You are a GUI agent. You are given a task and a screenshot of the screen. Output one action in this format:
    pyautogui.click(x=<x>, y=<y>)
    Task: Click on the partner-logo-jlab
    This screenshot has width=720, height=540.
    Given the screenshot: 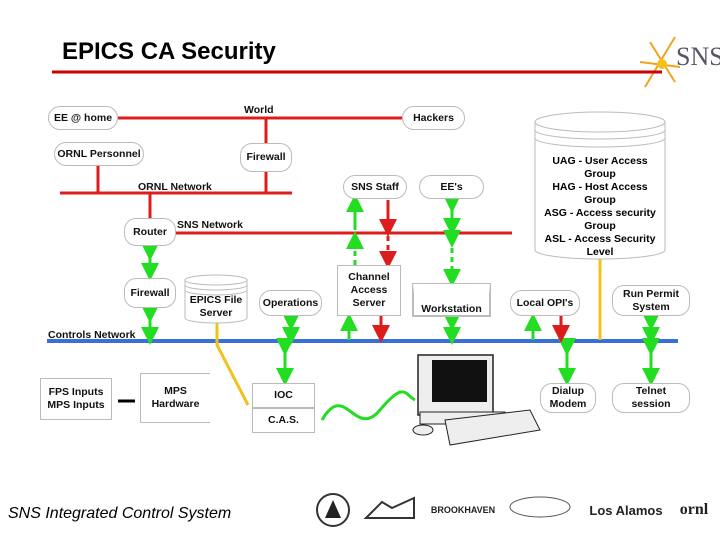 What is the action you would take?
    pyautogui.click(x=542, y=510)
    